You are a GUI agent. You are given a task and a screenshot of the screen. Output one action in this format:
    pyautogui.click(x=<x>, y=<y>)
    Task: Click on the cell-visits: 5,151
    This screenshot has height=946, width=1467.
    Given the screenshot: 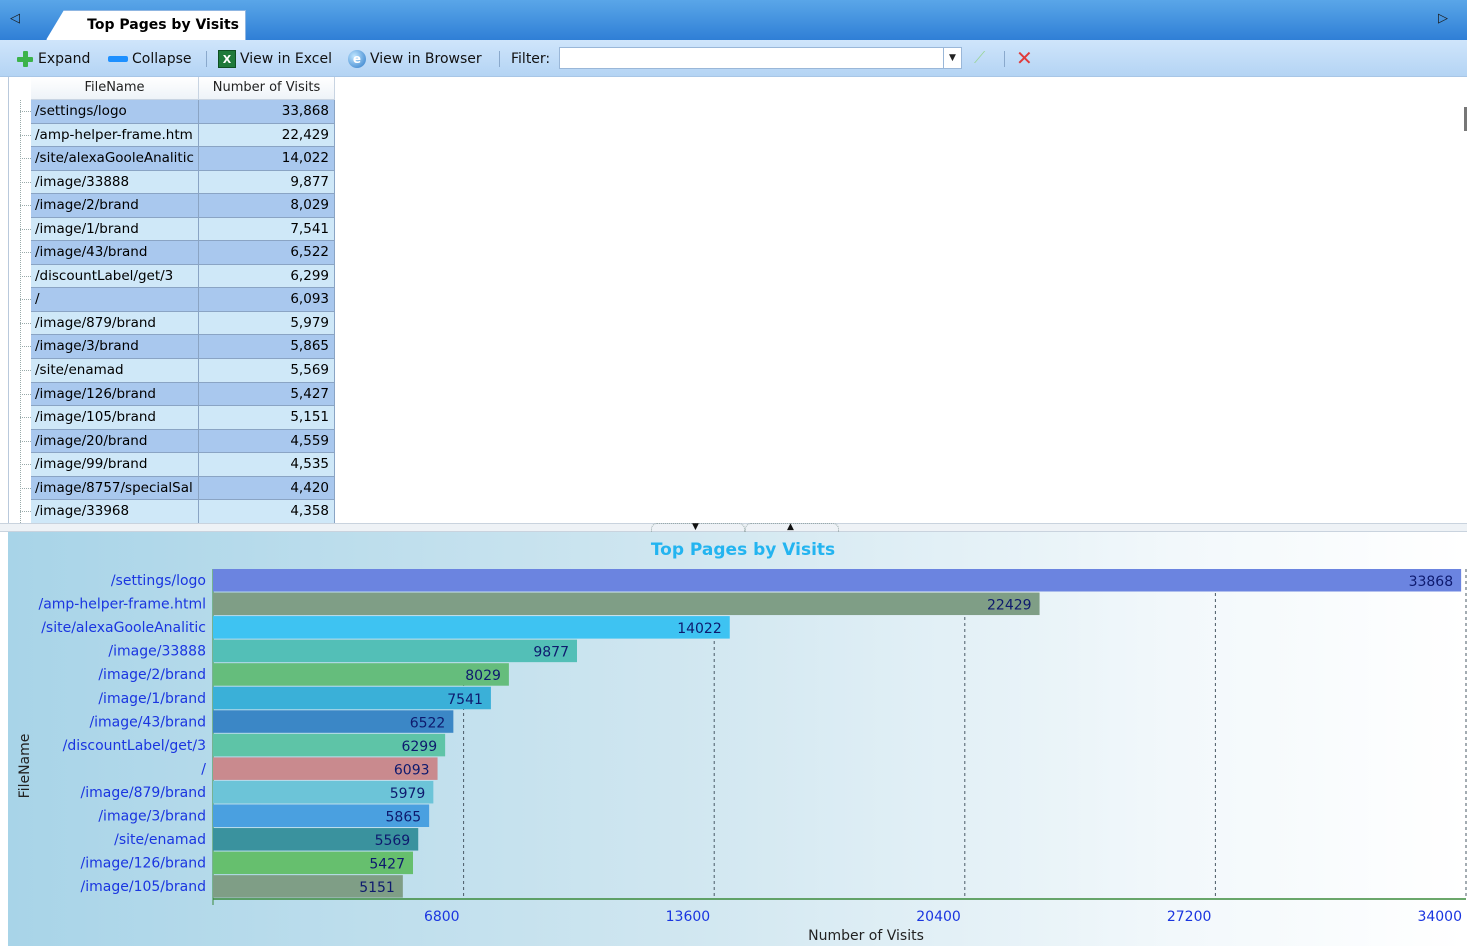 What is the action you would take?
    pyautogui.click(x=267, y=417)
    